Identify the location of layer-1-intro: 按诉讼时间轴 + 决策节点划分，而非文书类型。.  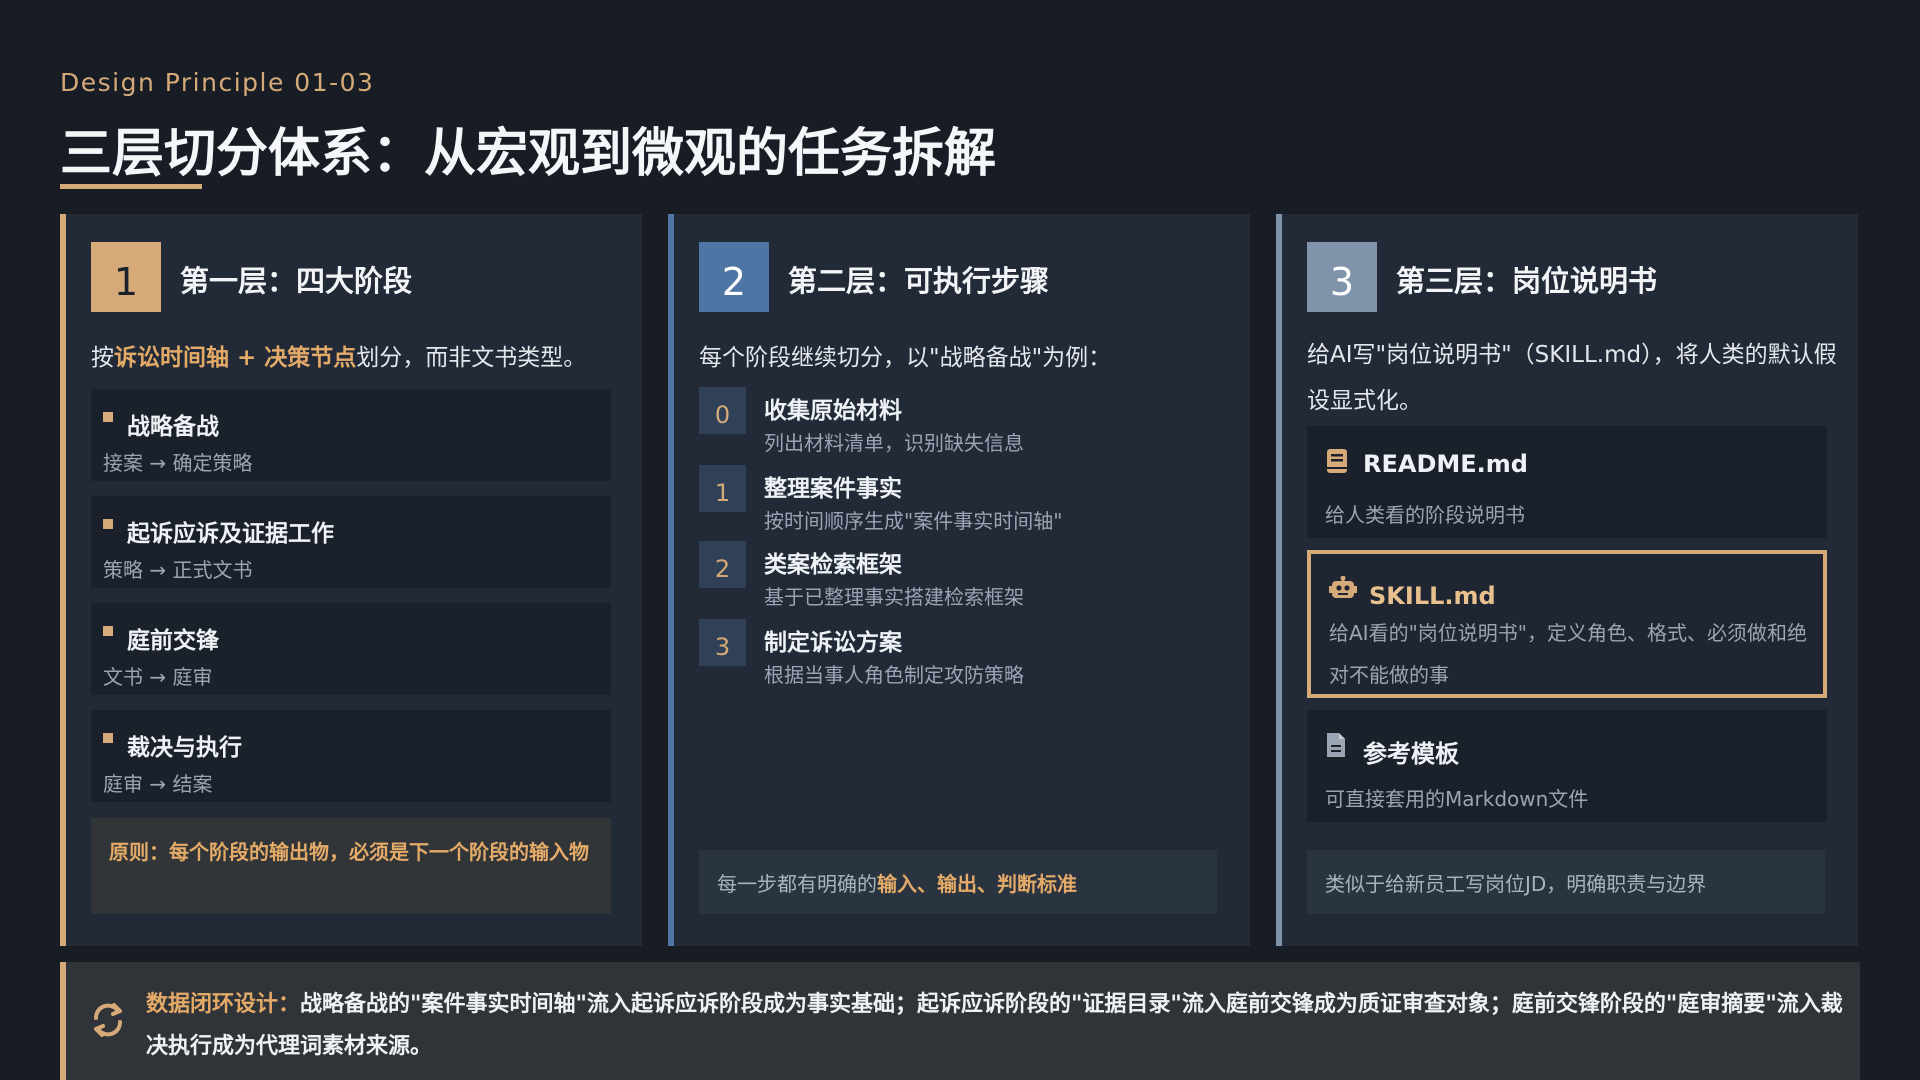
(356, 358).